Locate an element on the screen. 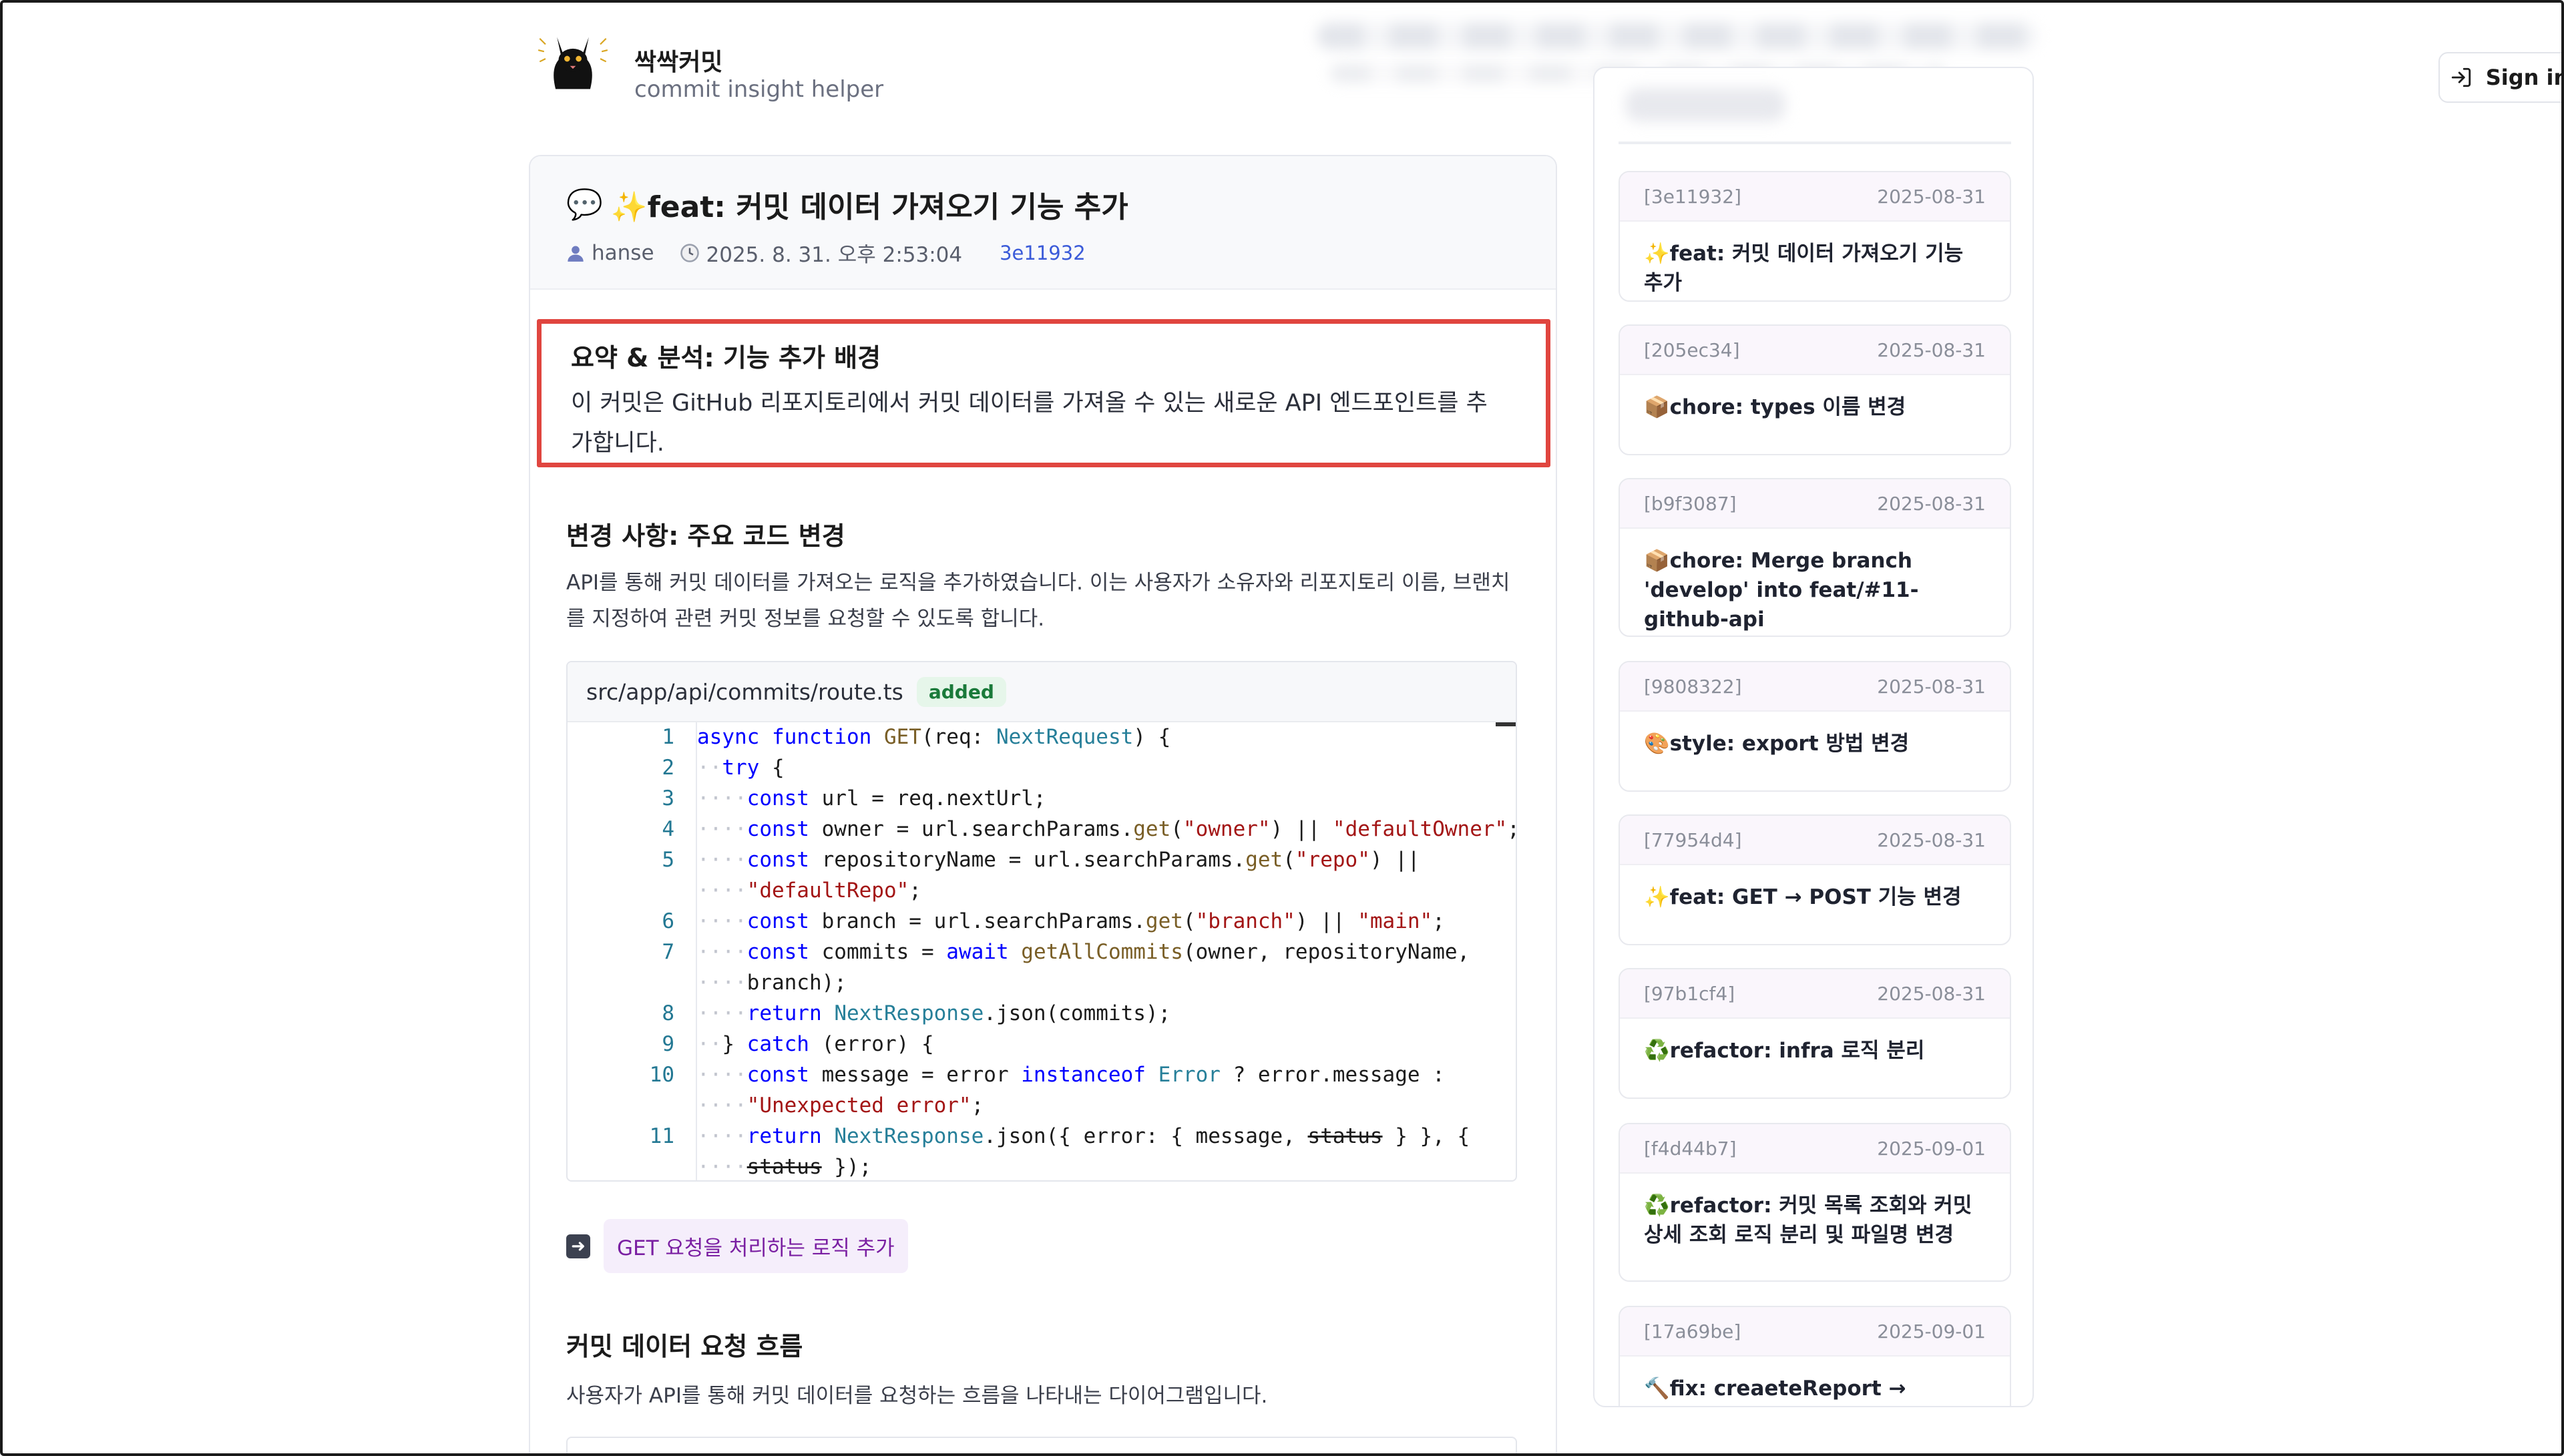 Image resolution: width=2564 pixels, height=1456 pixels. commit-item-hash: [f4d44b7] is located at coordinates (1691, 1148).